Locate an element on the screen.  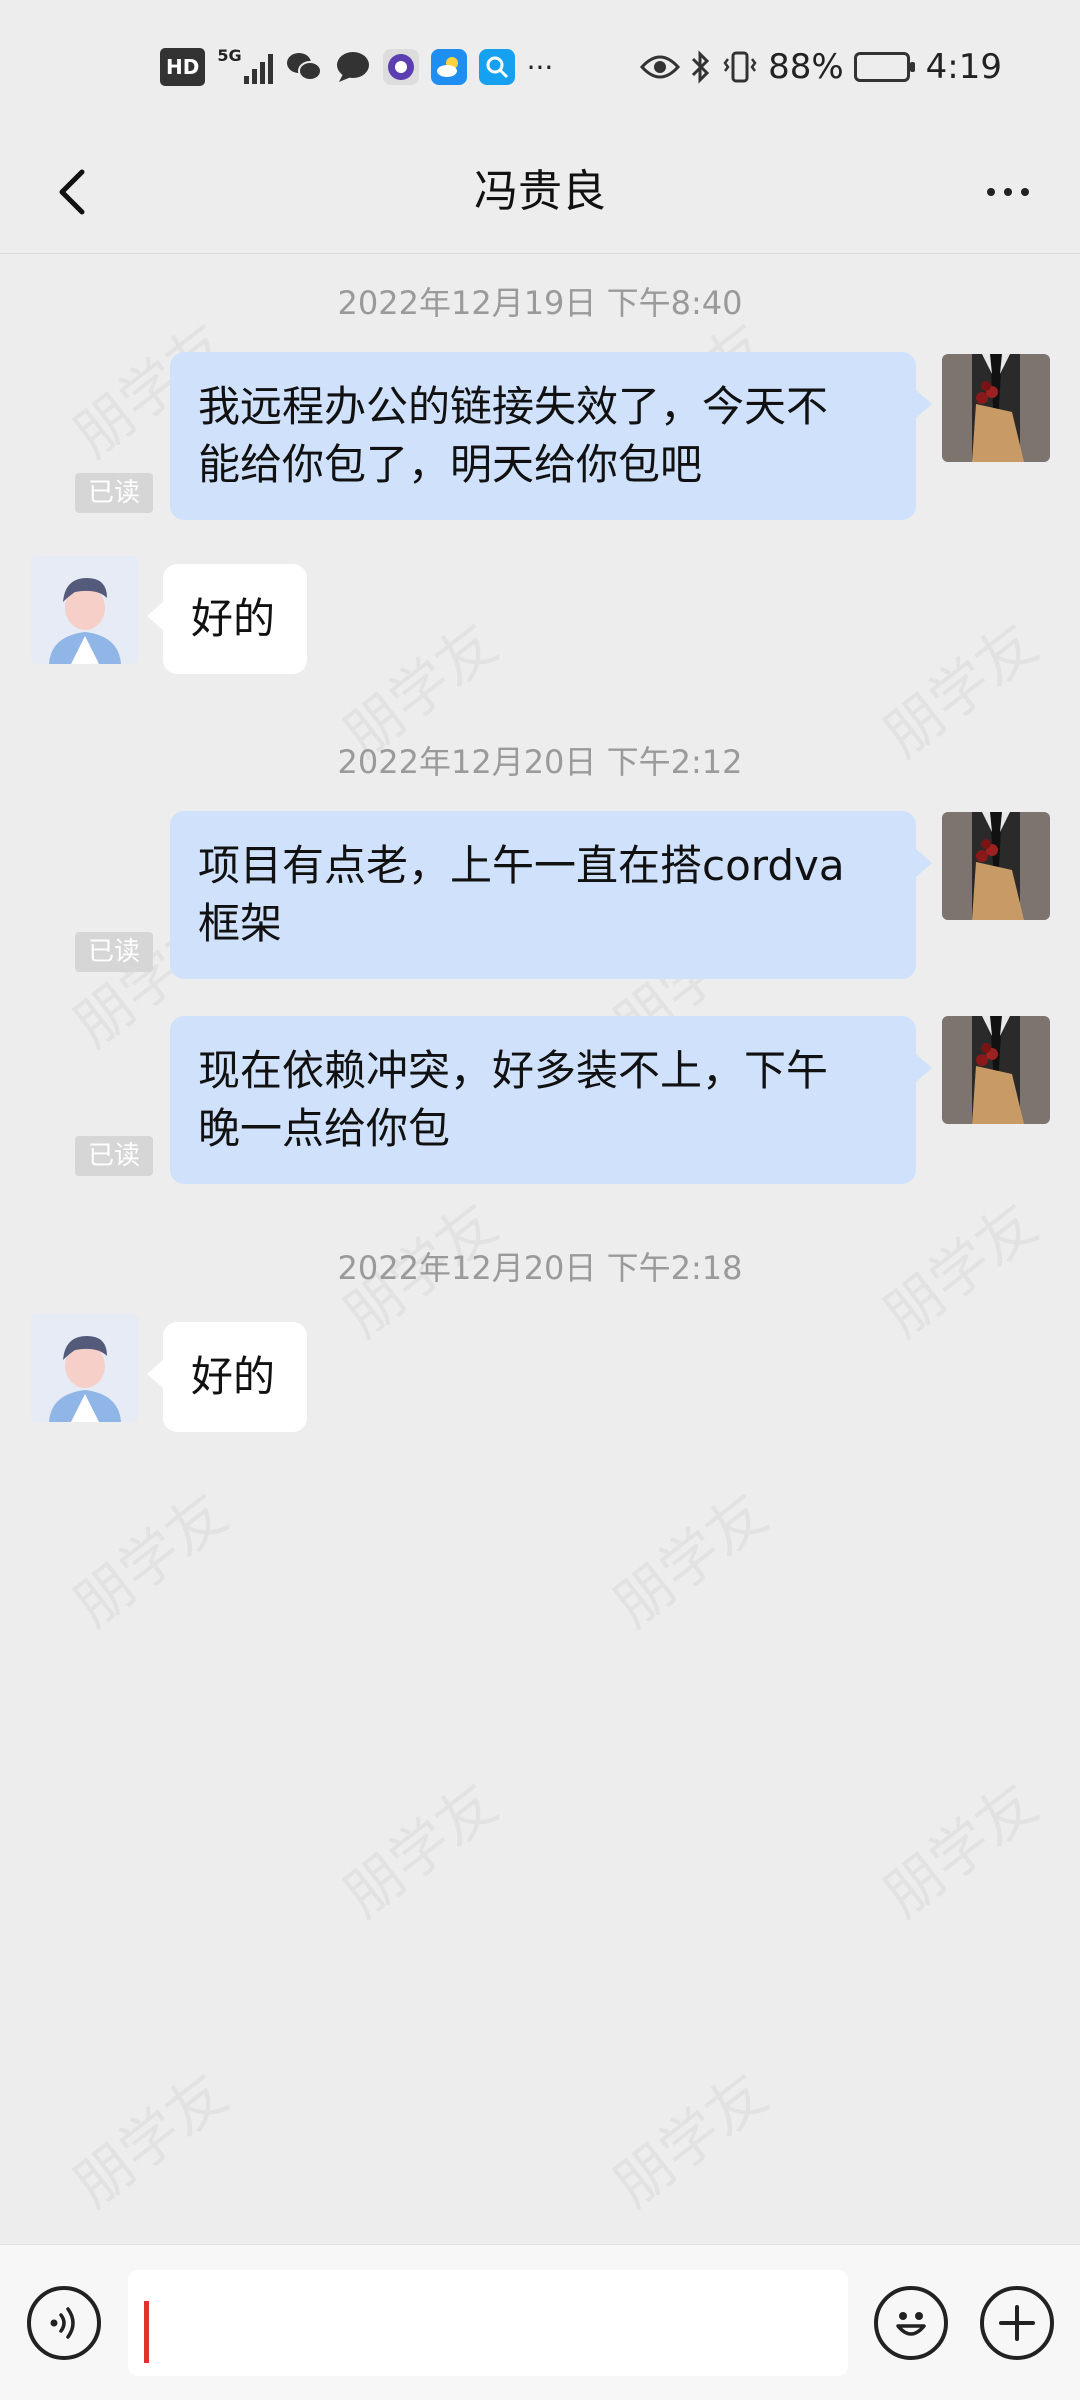
weather-icon is located at coordinates (448, 67).